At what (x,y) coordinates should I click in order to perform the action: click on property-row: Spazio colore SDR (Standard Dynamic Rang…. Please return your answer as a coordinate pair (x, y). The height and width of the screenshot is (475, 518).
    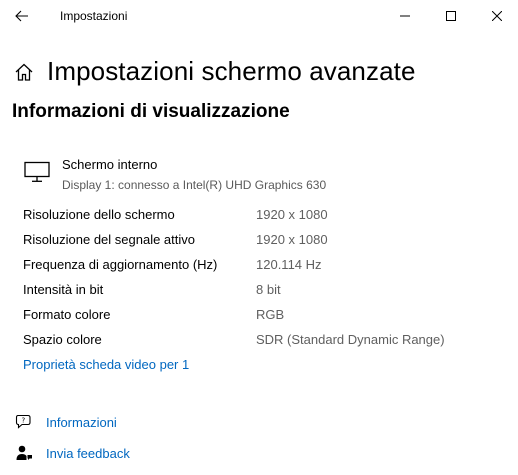
    Looking at the image, I should click on (263, 344).